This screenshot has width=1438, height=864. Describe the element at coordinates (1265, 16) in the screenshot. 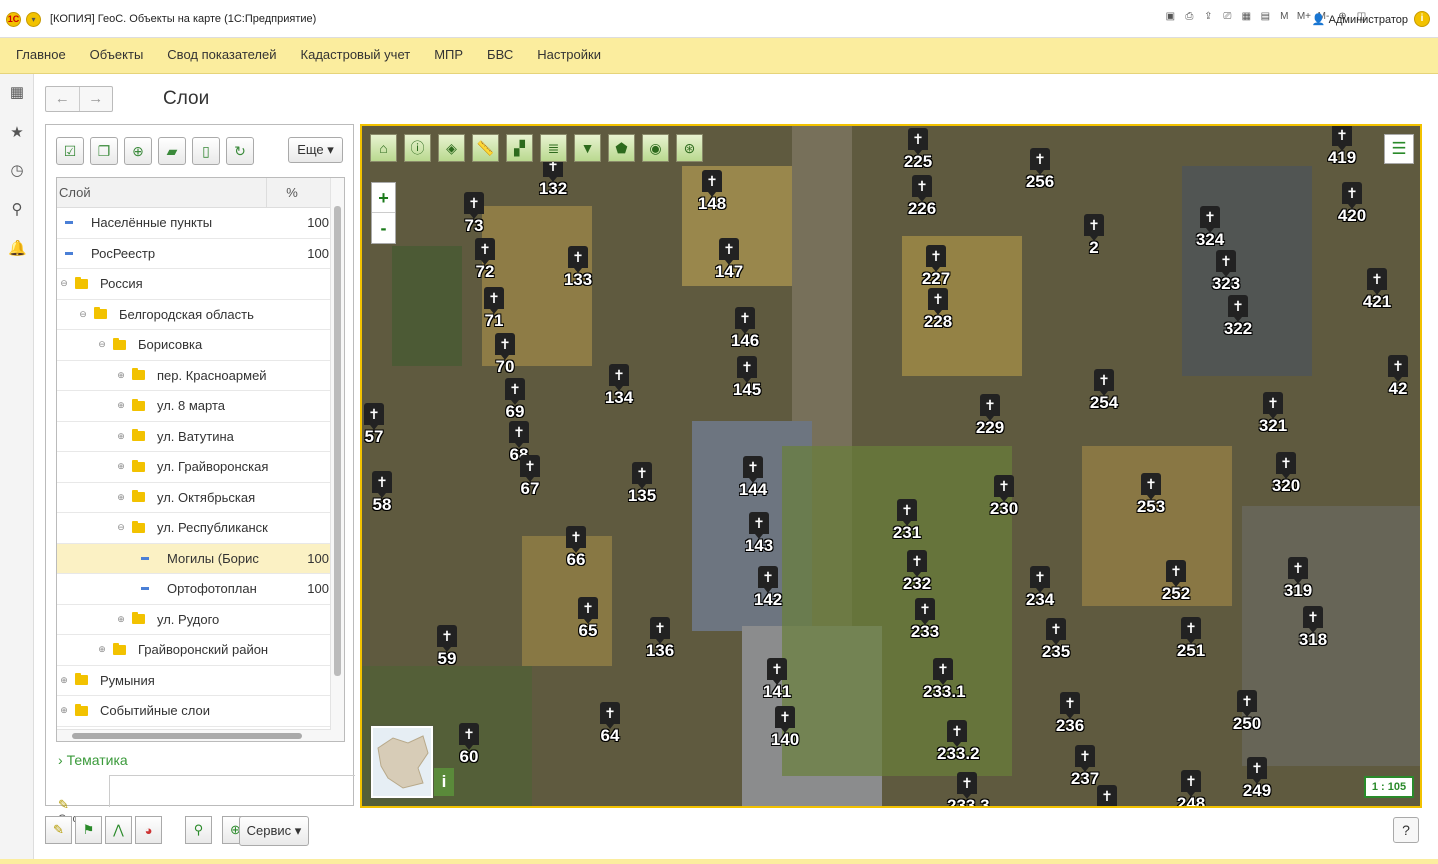

I see `calendar-icon: ▤` at that location.